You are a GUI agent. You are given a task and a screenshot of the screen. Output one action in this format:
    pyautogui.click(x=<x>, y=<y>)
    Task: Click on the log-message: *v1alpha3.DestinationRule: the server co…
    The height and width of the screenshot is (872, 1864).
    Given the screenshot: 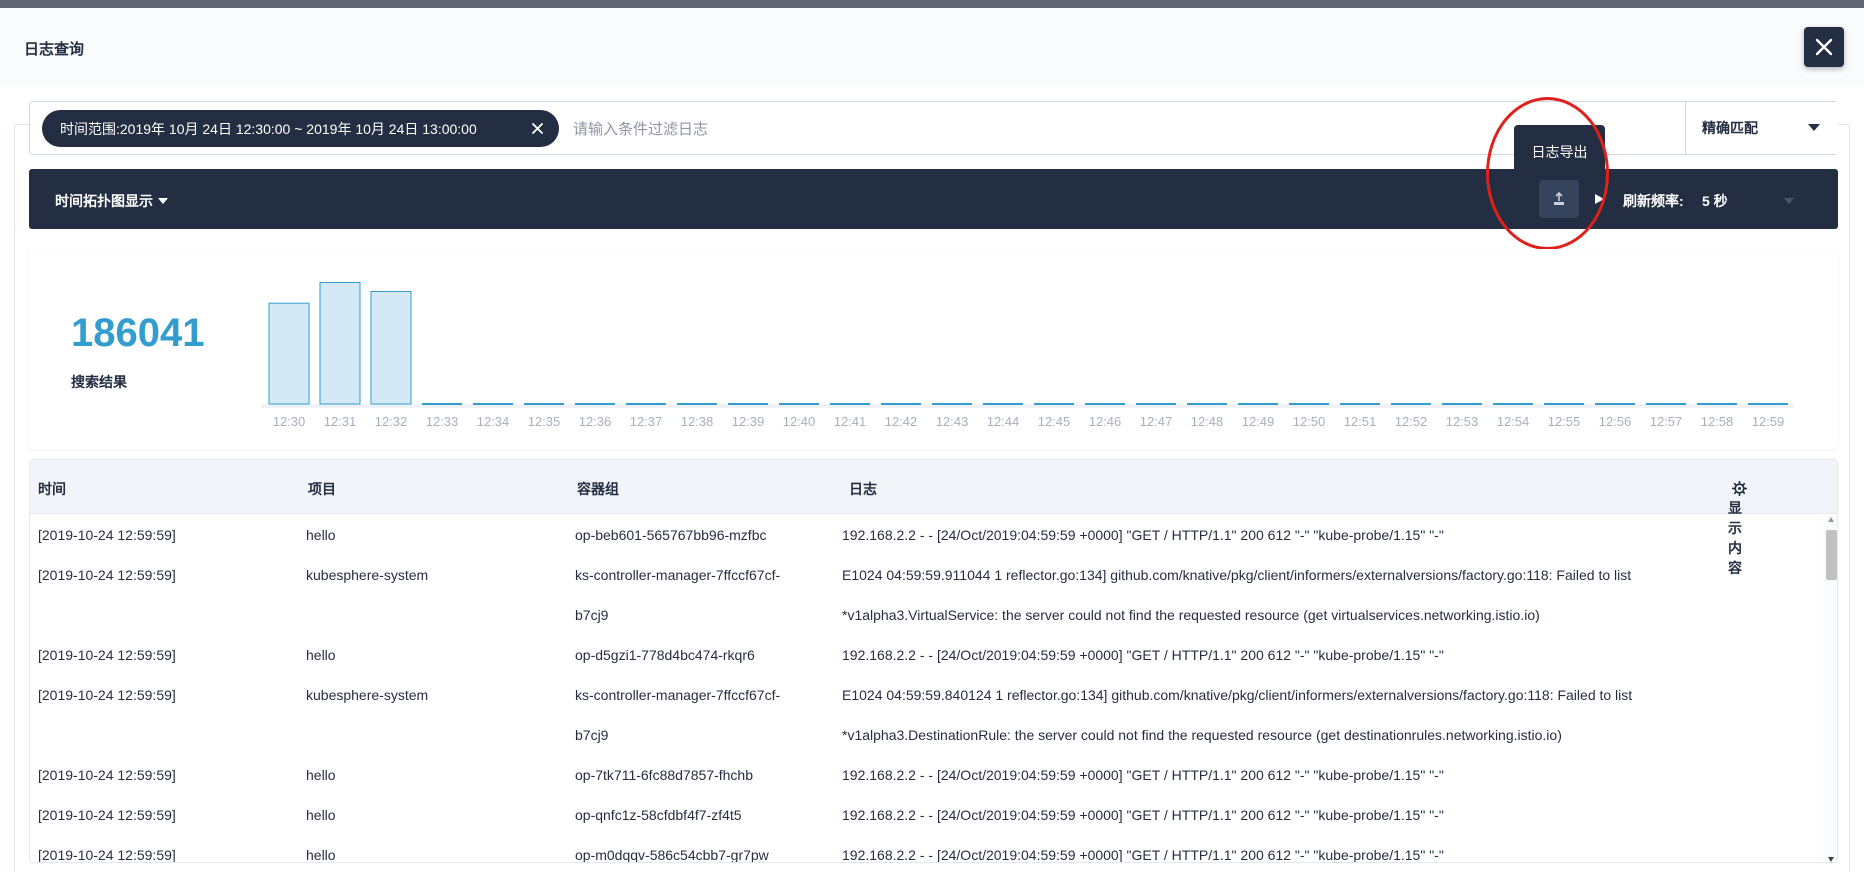 What is the action you would take?
    pyautogui.click(x=1202, y=735)
    